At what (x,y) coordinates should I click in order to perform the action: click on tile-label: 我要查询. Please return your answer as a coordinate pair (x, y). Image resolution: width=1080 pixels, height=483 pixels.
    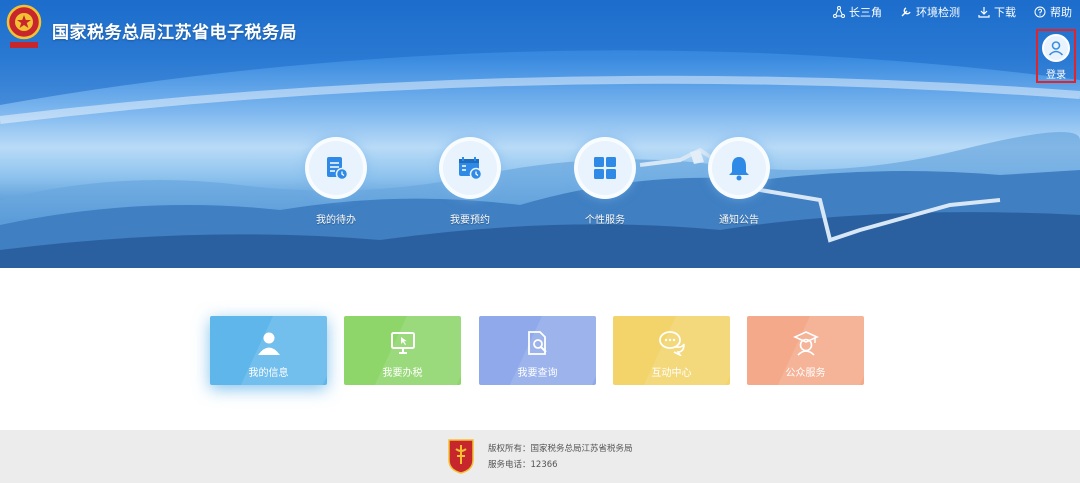
    Looking at the image, I should click on (537, 373).